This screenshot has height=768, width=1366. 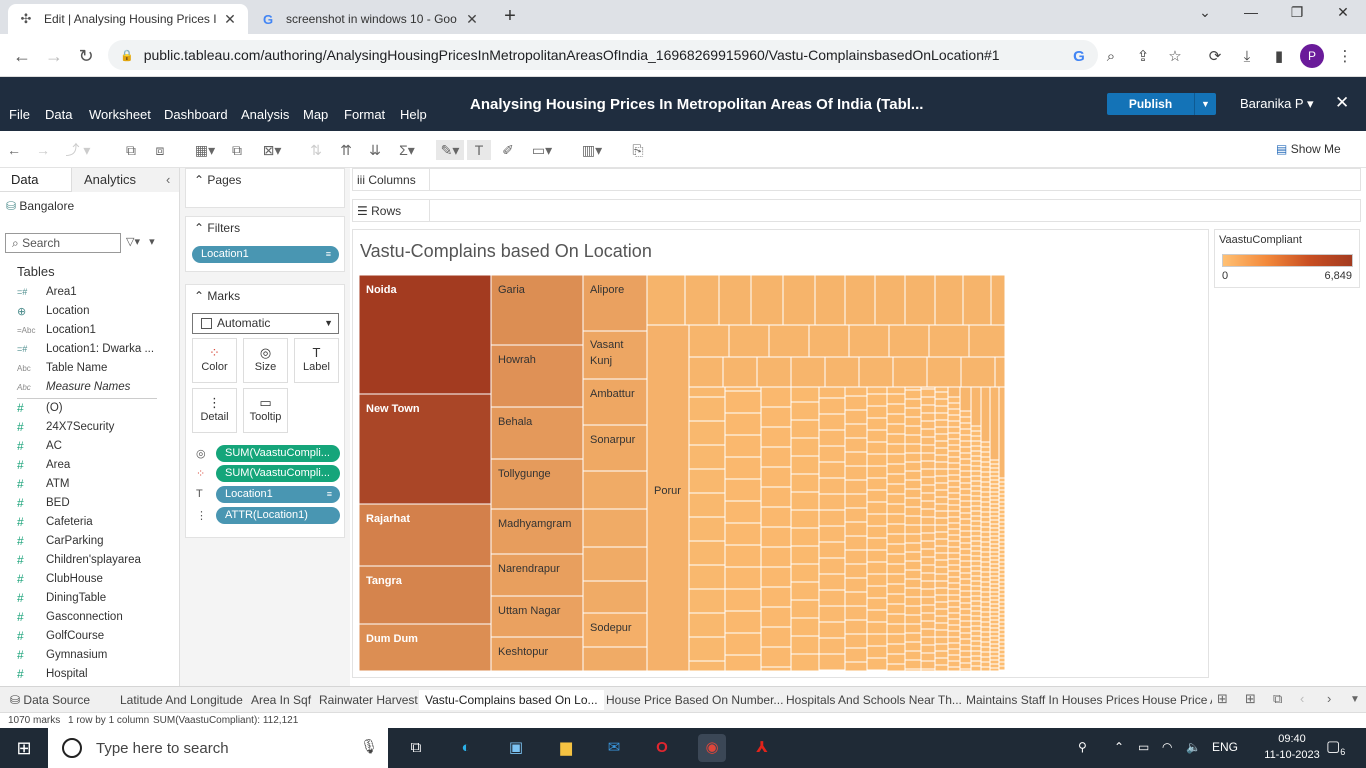 What do you see at coordinates (60, 541) in the screenshot?
I see `measure-field: # CarParking` at bounding box center [60, 541].